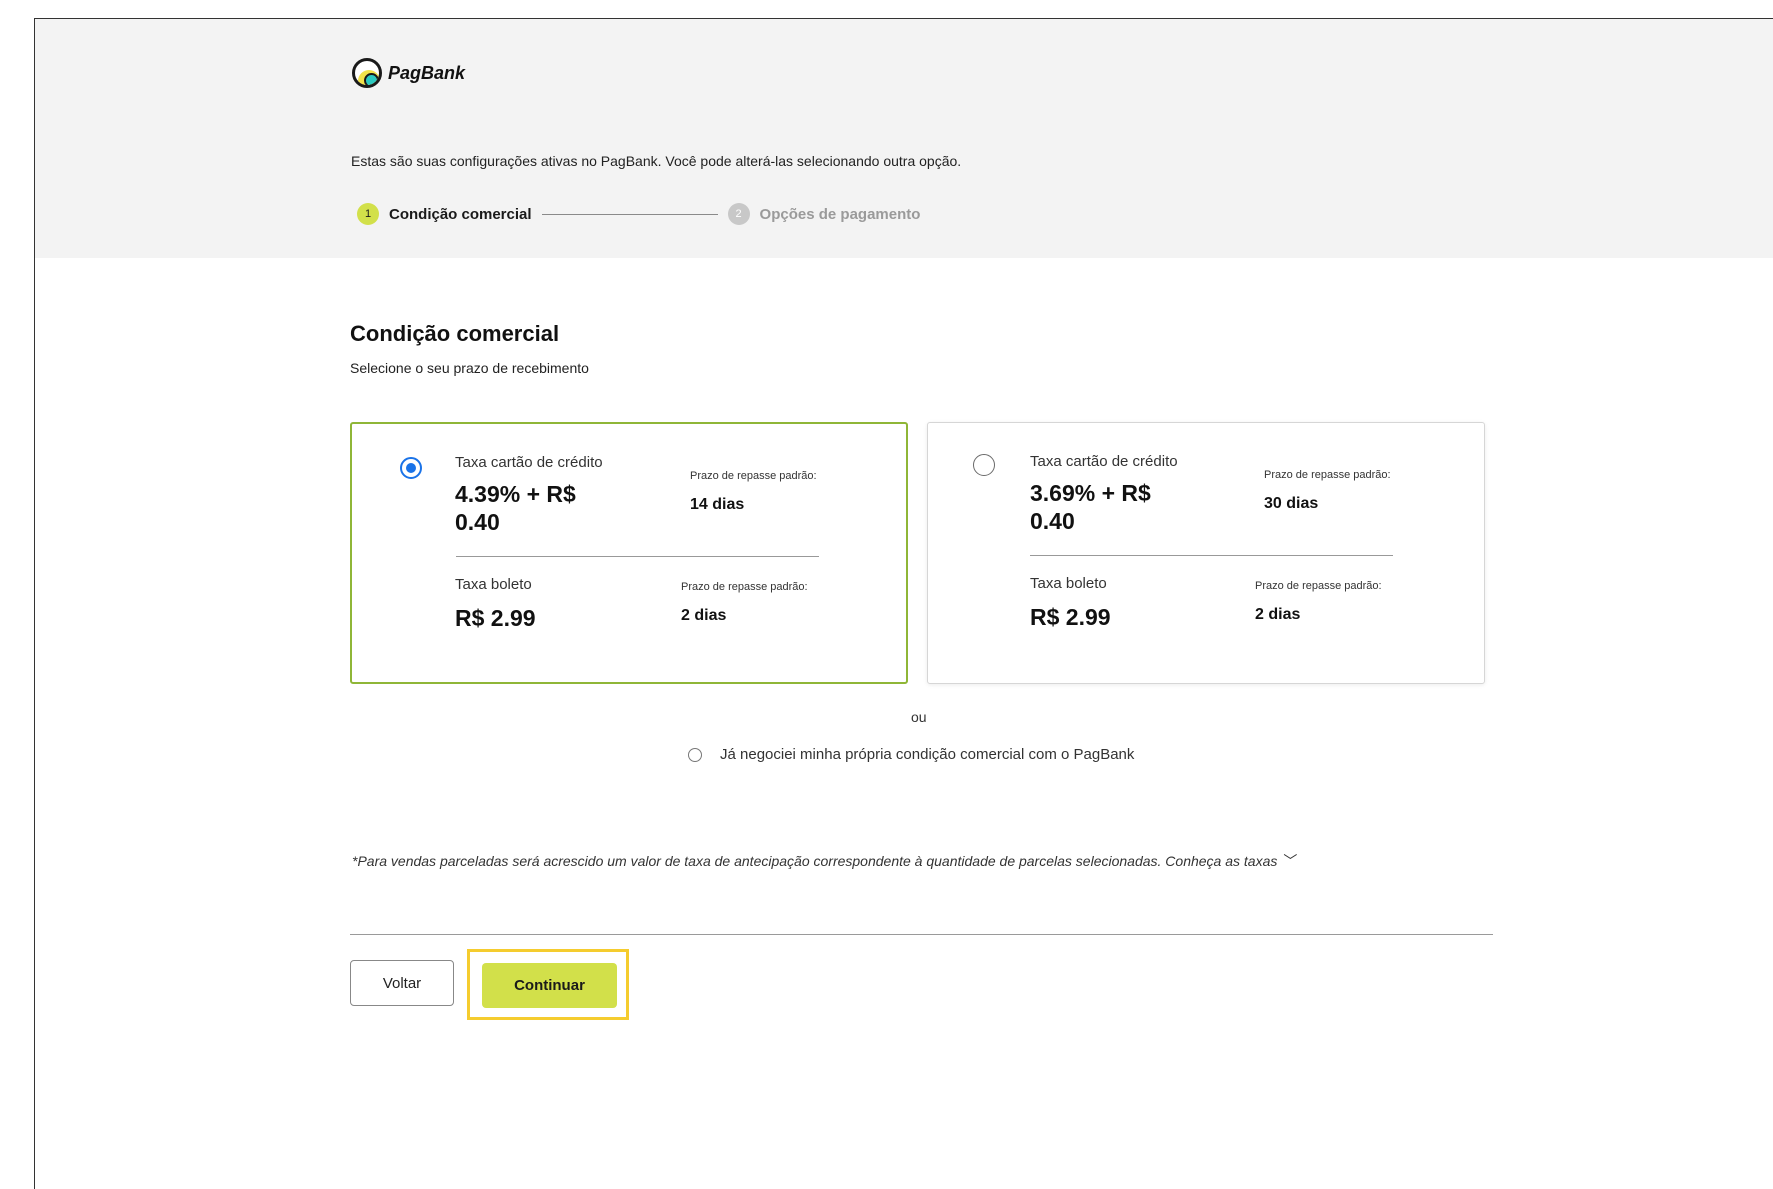 The width and height of the screenshot is (1773, 1189). I want to click on footer-divider, so click(921, 934).